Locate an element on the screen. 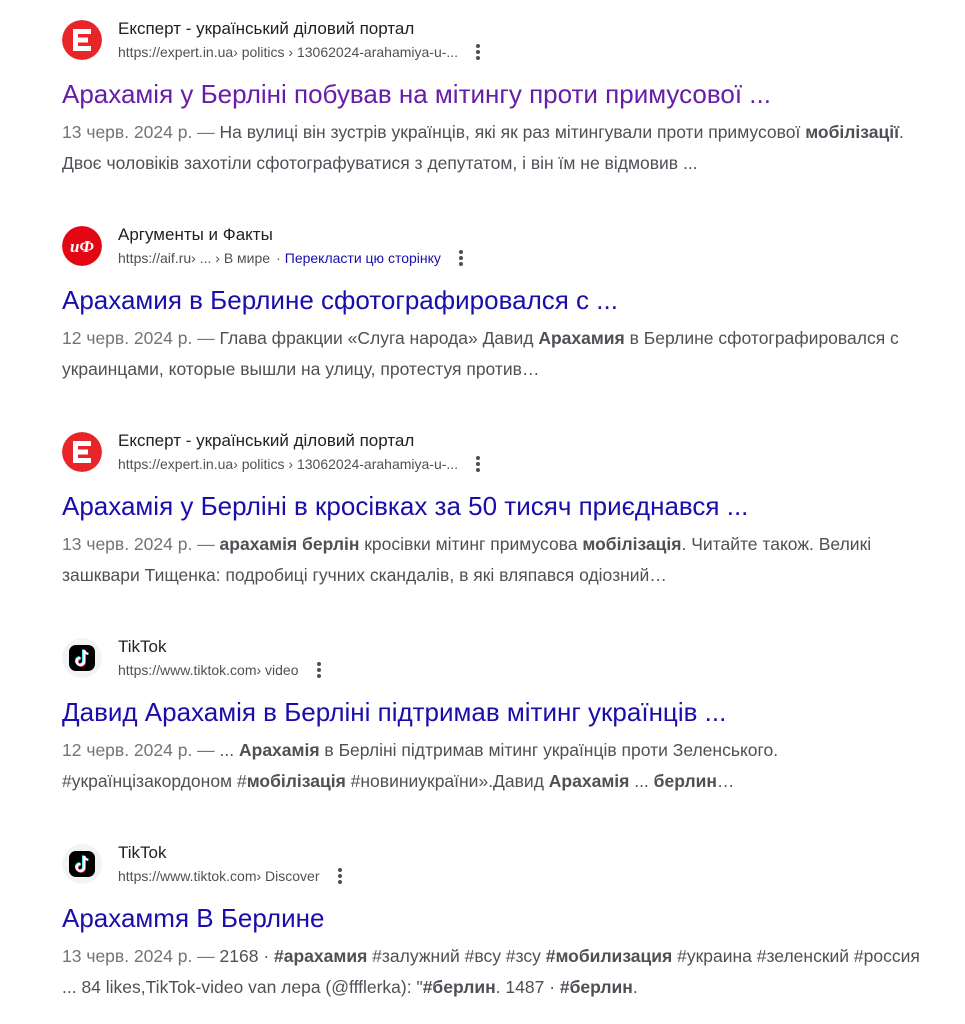 The image size is (965, 1024). url-base: https://aif.ru is located at coordinates (155, 258).